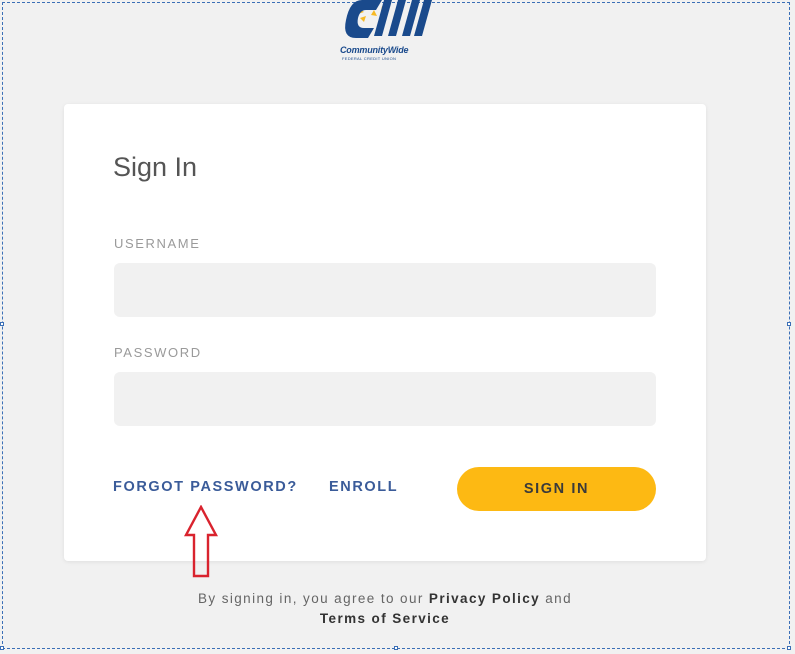 This screenshot has width=795, height=654. Describe the element at coordinates (311, 598) in the screenshot. I see `terms-prefix: By signing in, you agree to our` at that location.